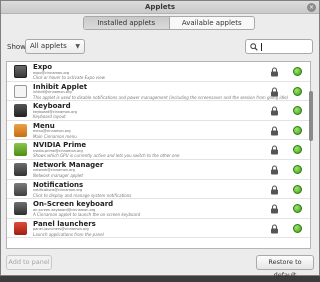 Image resolution: width=320 pixels, height=282 pixels. What do you see at coordinates (20, 209) in the screenshot?
I see `osk-icon` at bounding box center [20, 209].